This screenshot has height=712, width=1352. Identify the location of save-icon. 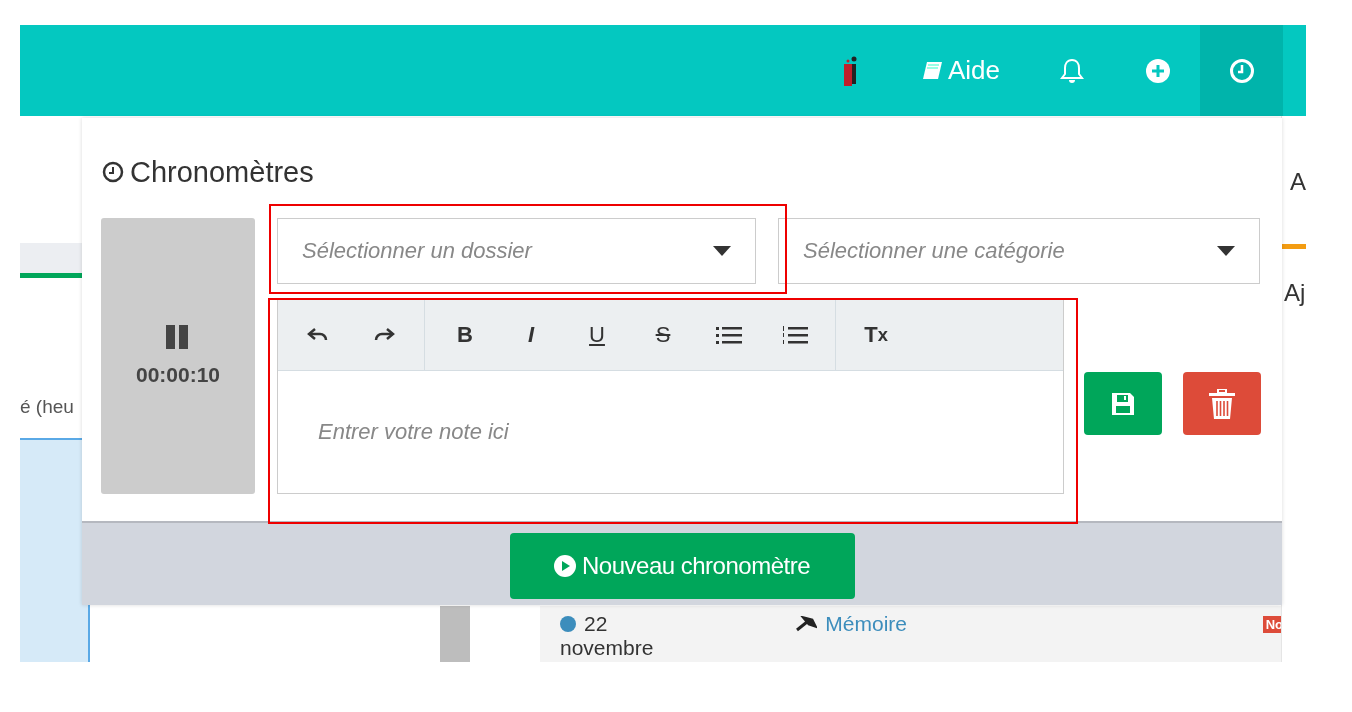
(1123, 403).